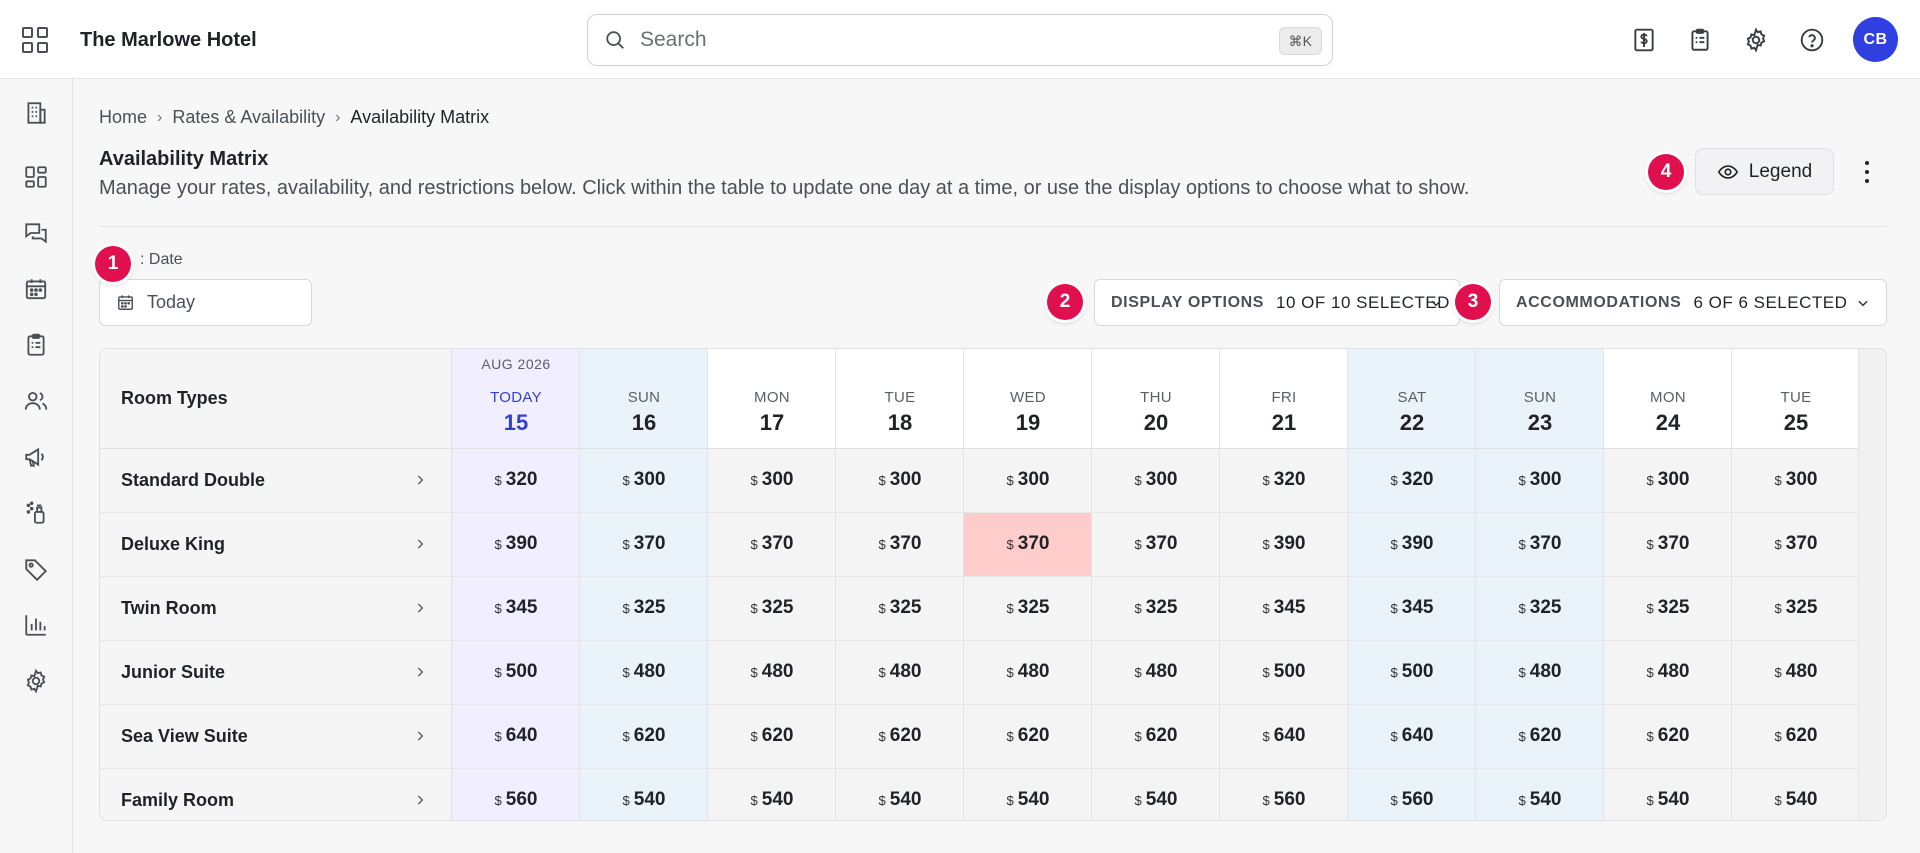 This screenshot has height=853, width=1920. I want to click on tasks-clipboard-icon, so click(36, 345).